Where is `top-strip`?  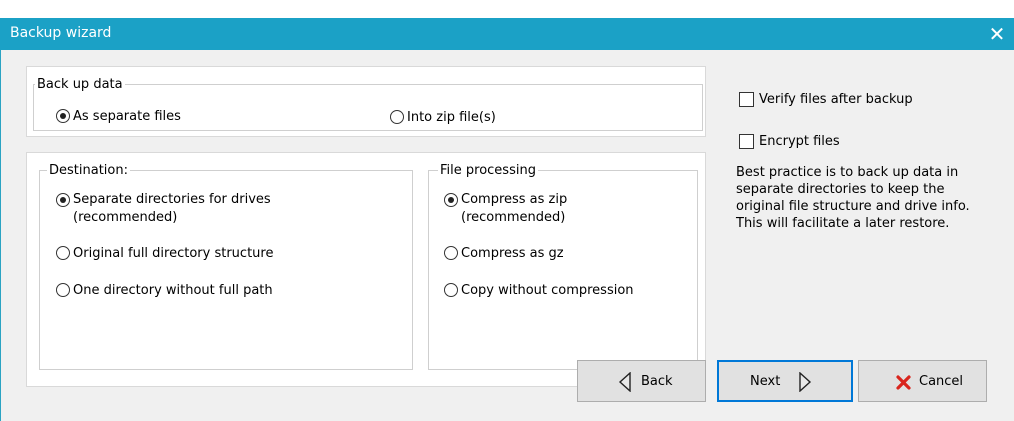 top-strip is located at coordinates (507, 9).